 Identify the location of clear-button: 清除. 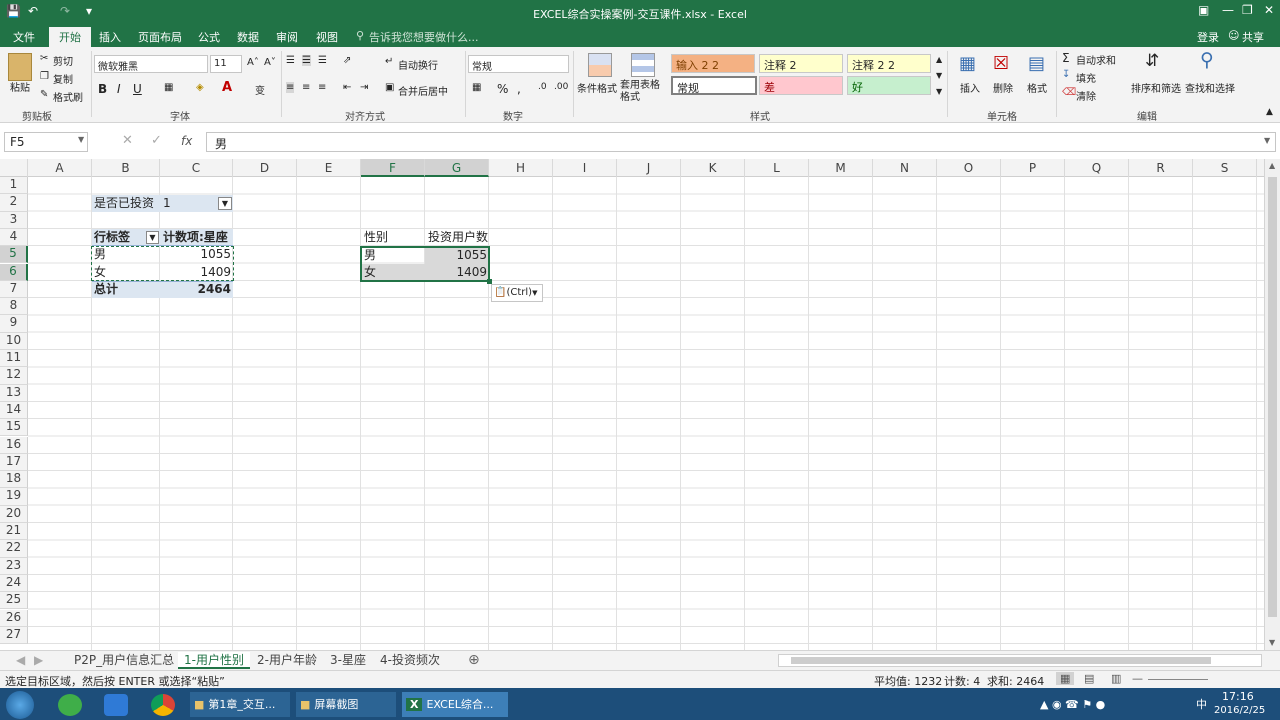
(1086, 95).